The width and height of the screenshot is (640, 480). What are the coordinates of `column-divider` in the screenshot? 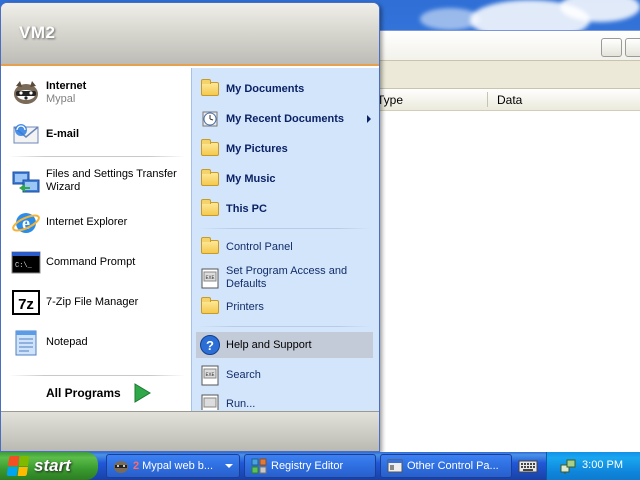 It's located at (487, 99).